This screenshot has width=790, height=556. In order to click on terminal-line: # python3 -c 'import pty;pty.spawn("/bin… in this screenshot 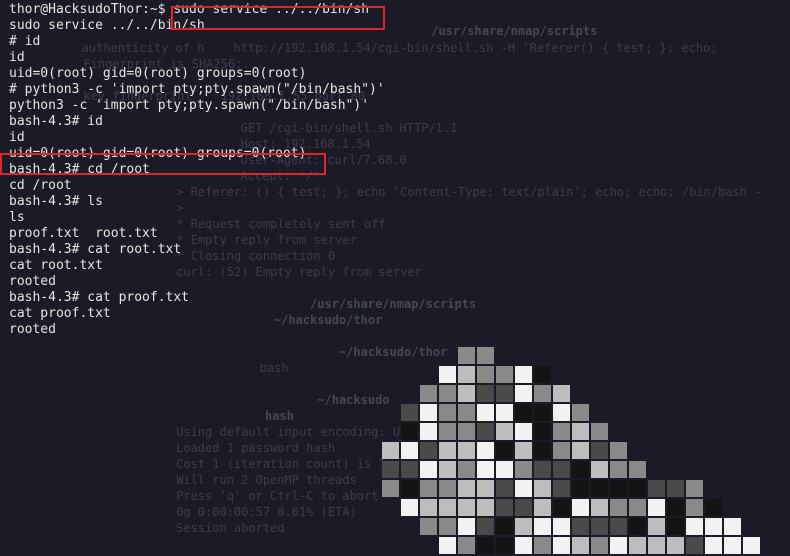, I will do `click(197, 89)`.